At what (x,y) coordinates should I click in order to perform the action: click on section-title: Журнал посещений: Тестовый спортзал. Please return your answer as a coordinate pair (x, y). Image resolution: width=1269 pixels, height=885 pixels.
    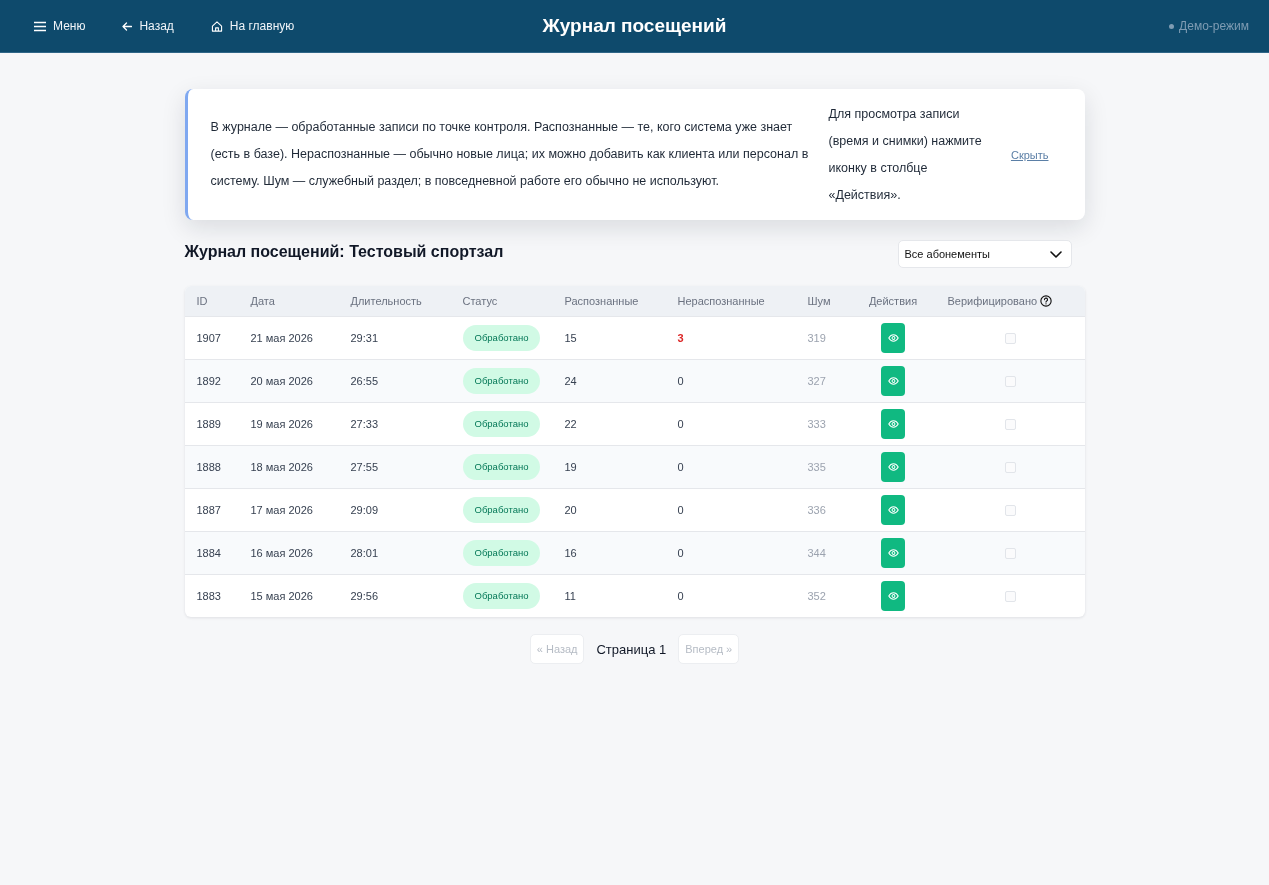
    Looking at the image, I should click on (344, 252).